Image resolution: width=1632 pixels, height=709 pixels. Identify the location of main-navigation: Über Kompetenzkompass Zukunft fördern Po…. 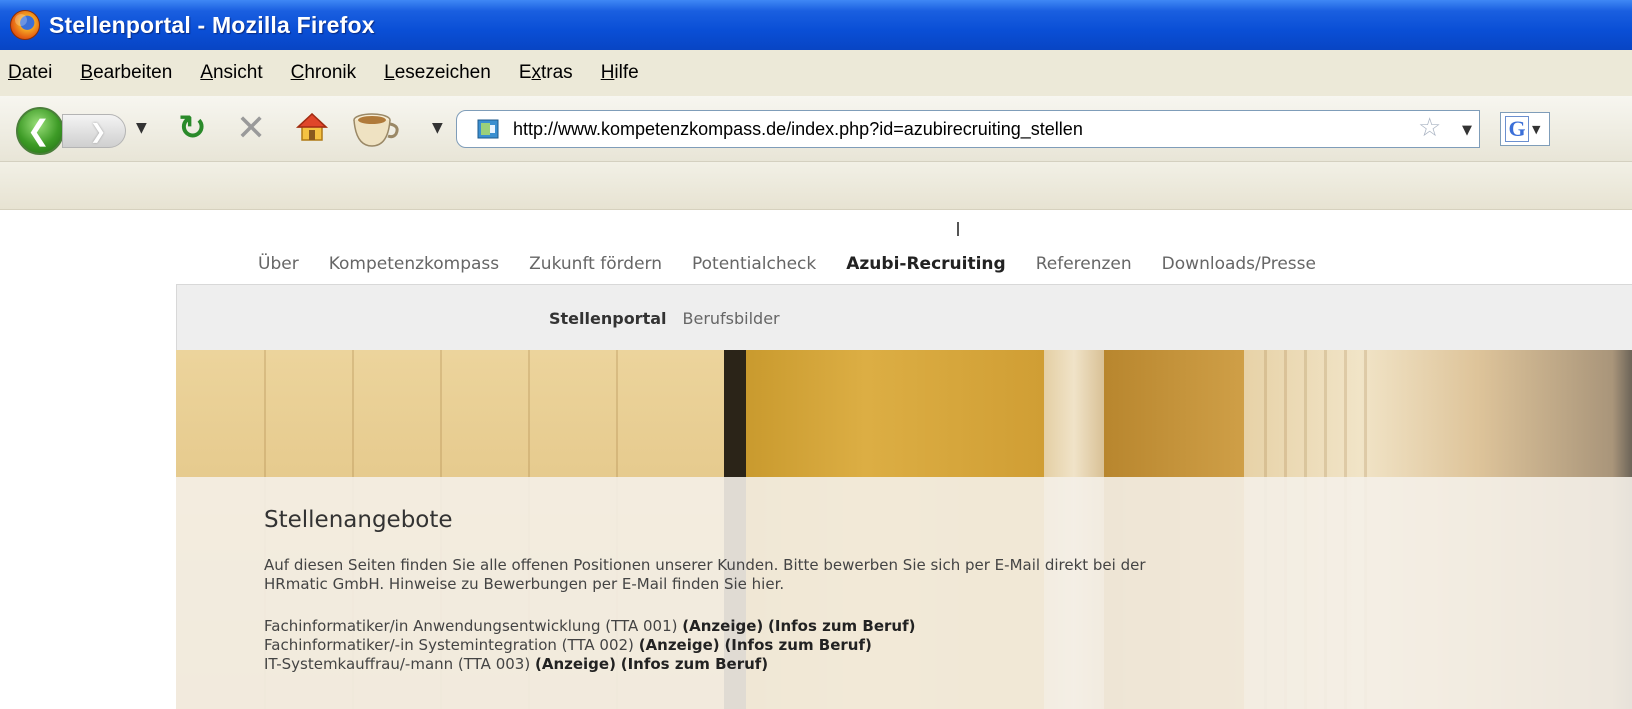
(802, 264).